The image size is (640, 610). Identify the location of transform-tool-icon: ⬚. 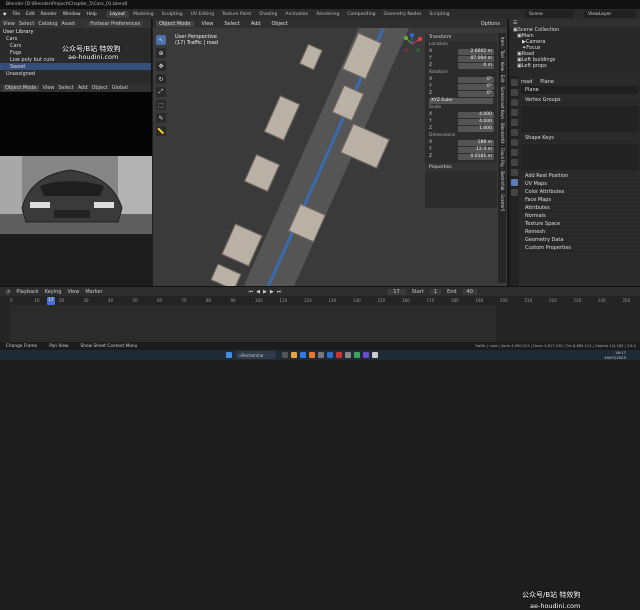
(161, 105).